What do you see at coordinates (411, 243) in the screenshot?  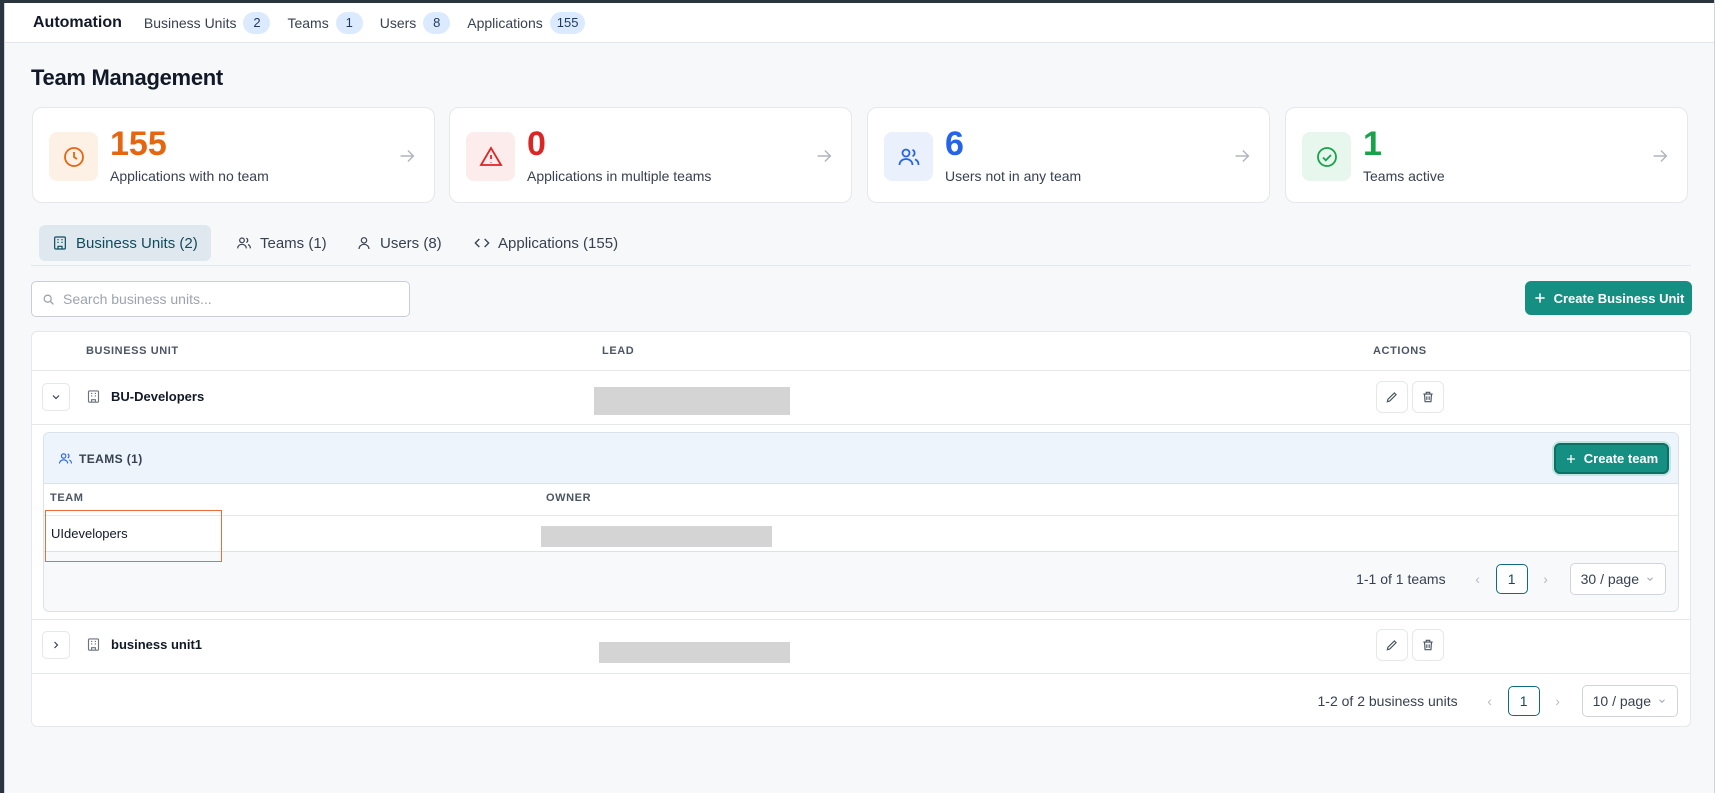 I see `tab-label: Users (8)` at bounding box center [411, 243].